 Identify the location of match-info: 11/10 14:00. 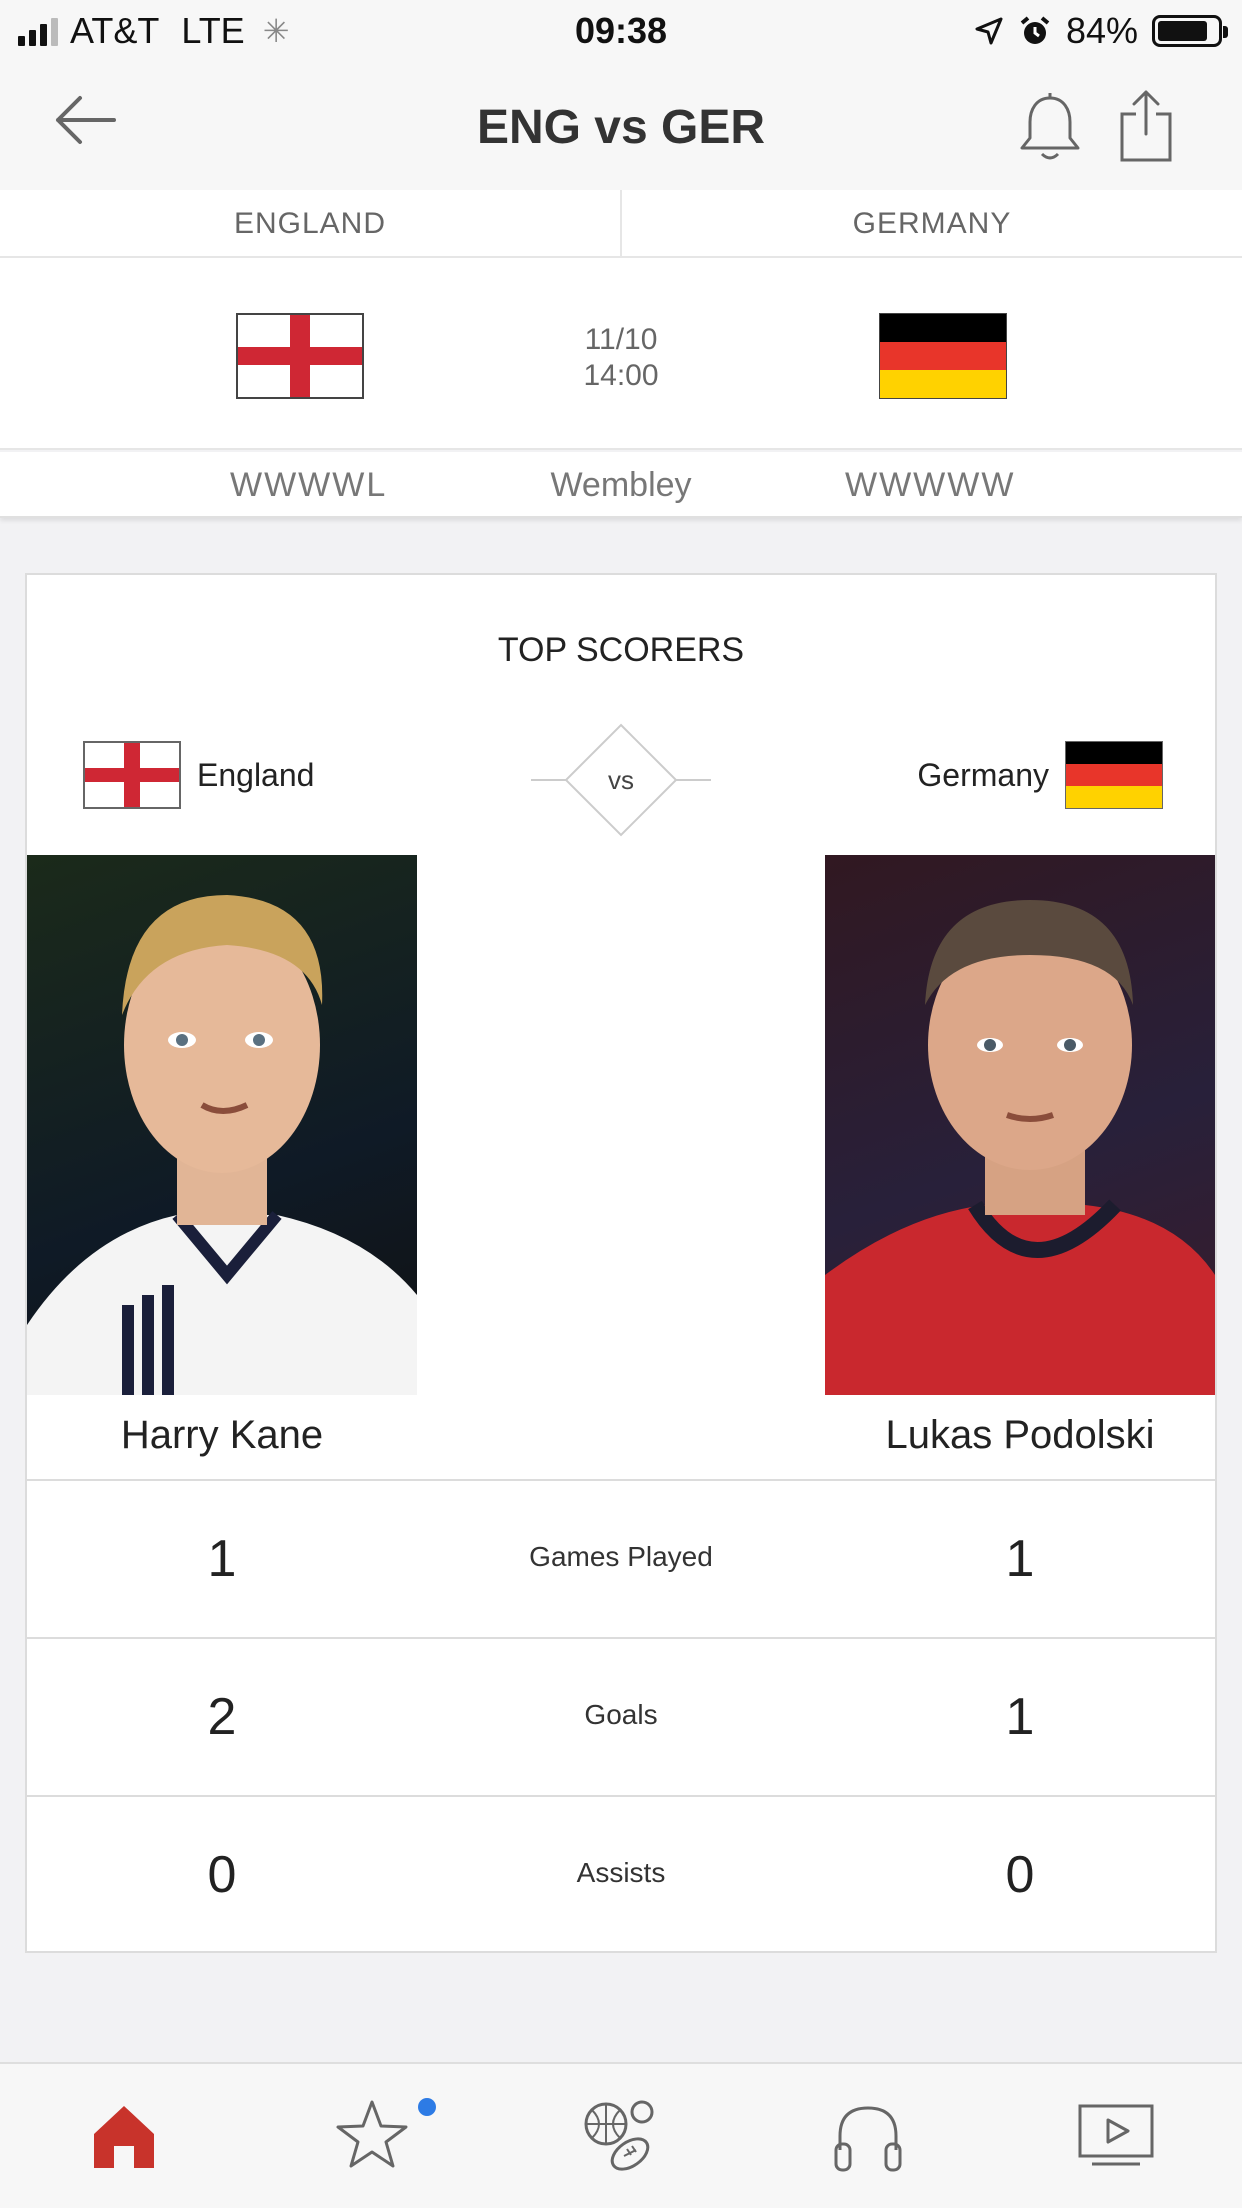
(621, 354).